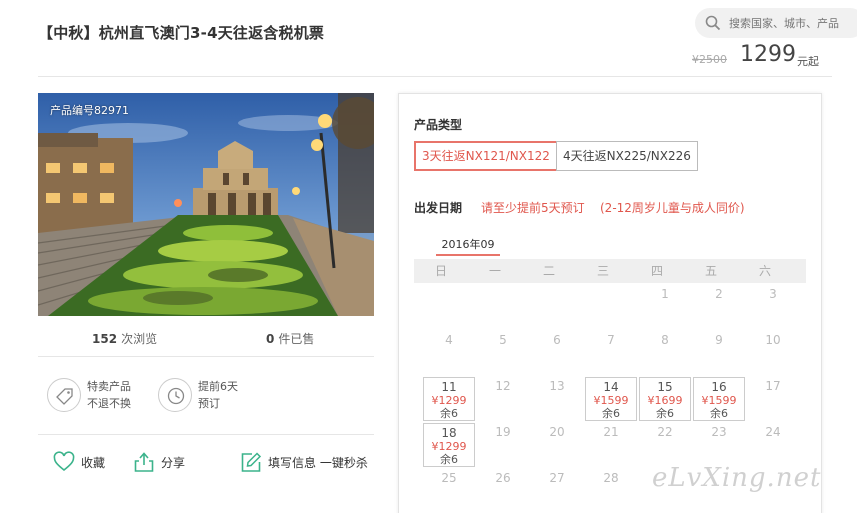 This screenshot has height=513, width=857. I want to click on option-3day: 3天往返NX121/NX122, so click(486, 156).